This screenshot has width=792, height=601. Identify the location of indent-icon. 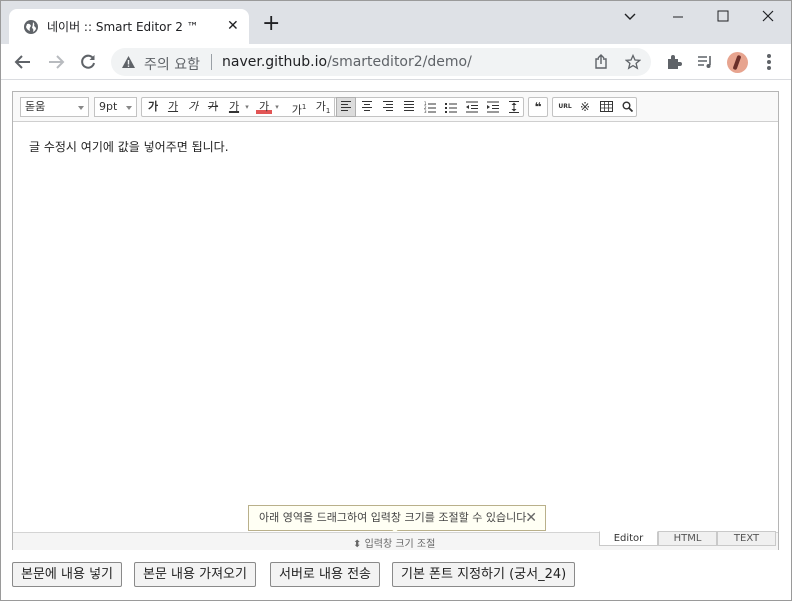
(493, 107).